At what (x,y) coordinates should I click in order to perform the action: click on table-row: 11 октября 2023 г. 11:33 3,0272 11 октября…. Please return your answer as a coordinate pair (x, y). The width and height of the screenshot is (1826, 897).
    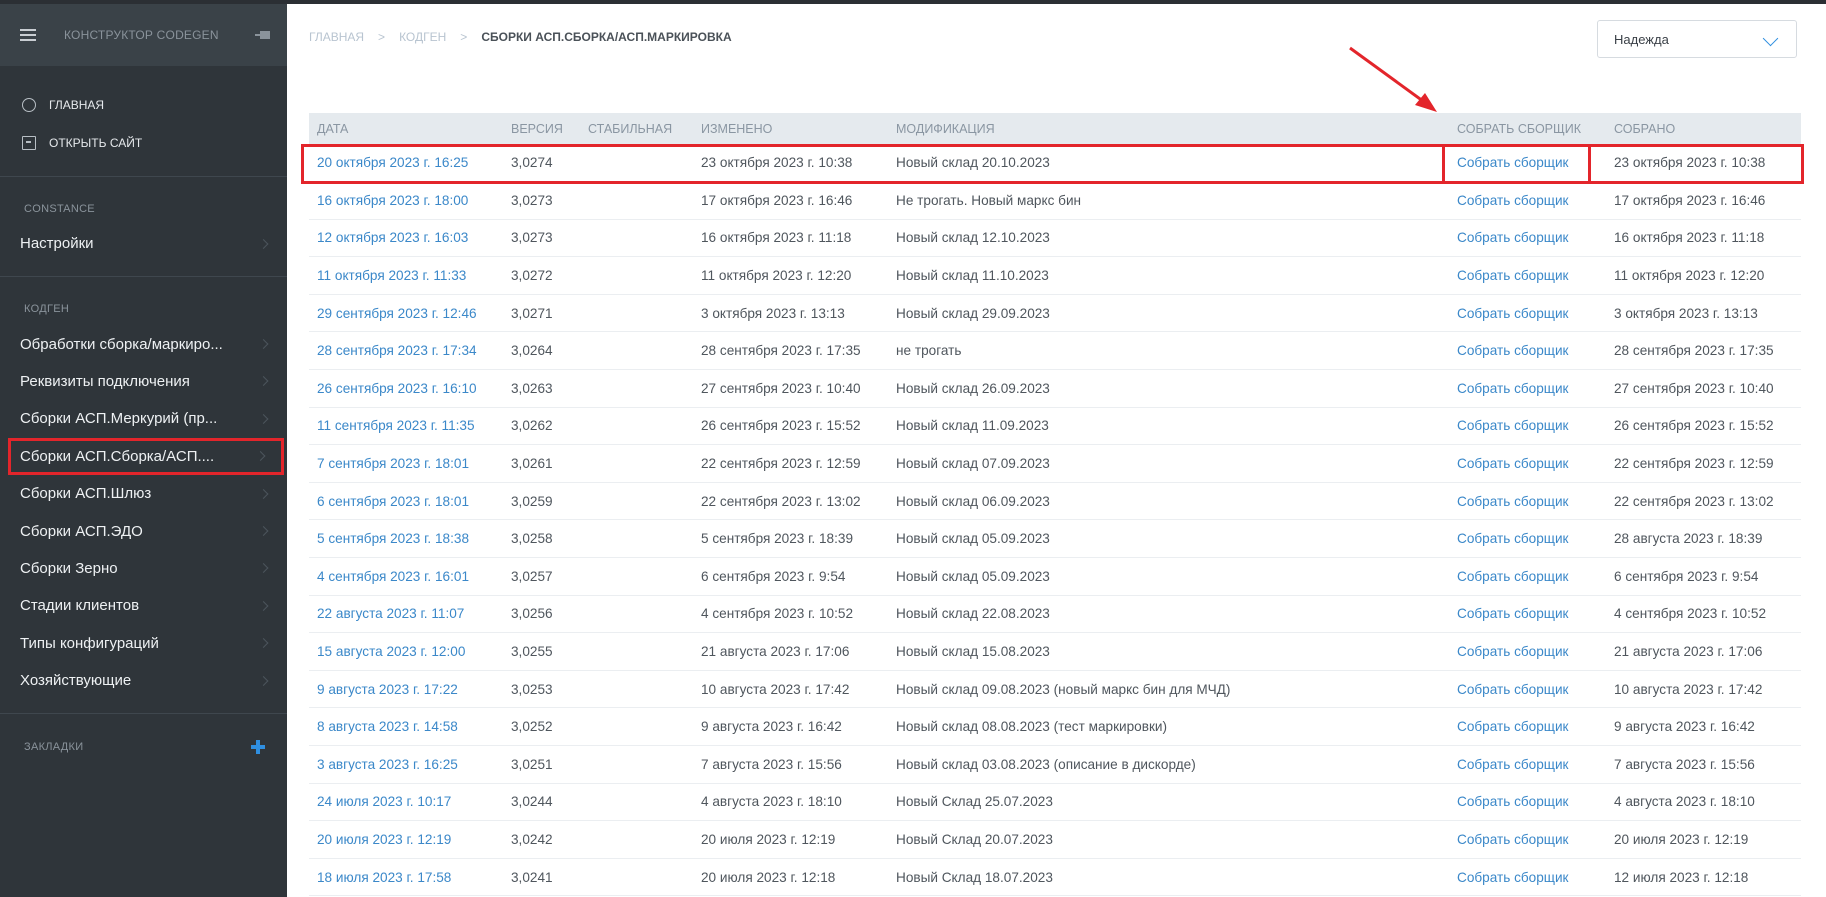
    Looking at the image, I should click on (1055, 275).